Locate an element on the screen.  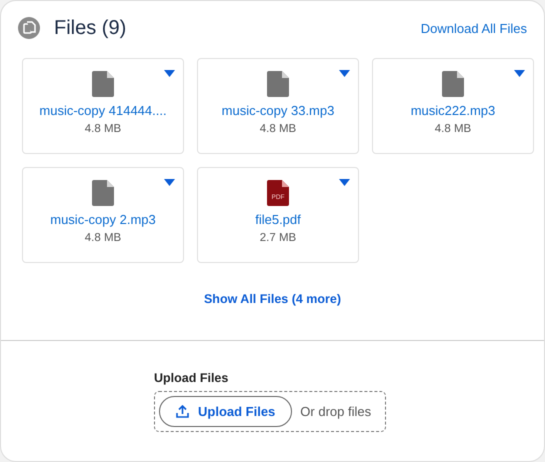
upload-icon is located at coordinates (182, 411).